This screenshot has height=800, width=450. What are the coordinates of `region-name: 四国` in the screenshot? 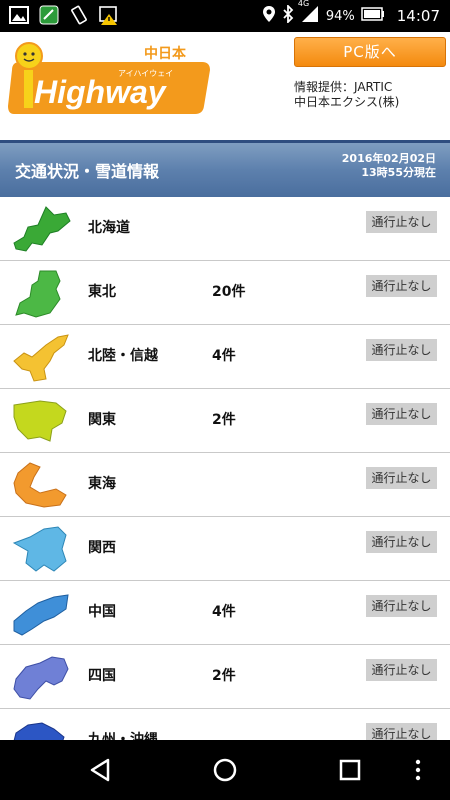 It's located at (102, 676).